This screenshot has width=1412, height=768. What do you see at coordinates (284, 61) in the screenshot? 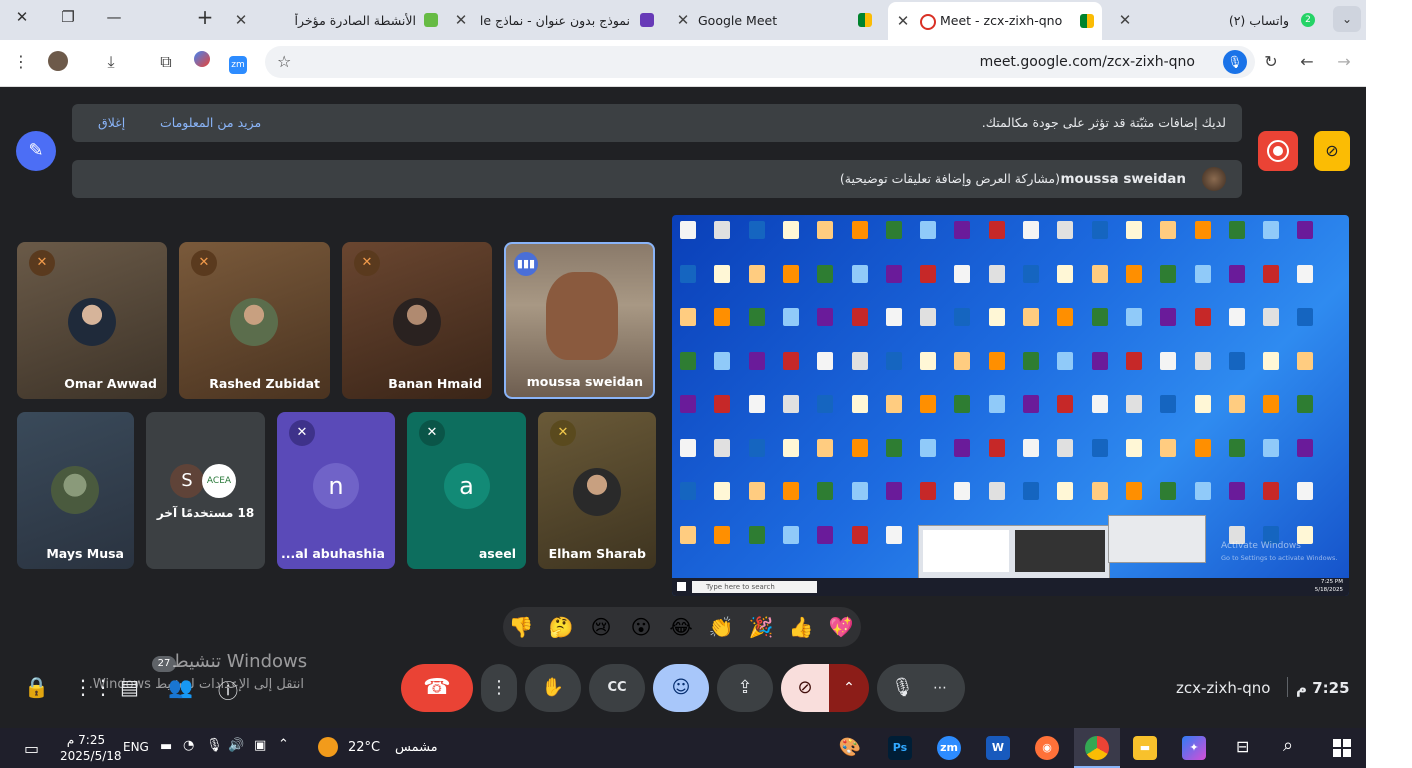
I see `bookmark-star-icon: ☆` at bounding box center [284, 61].